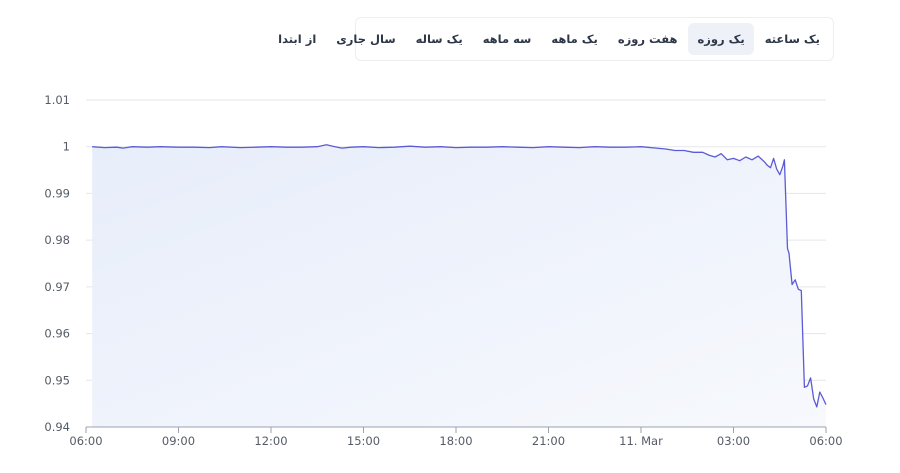  What do you see at coordinates (178, 441) in the screenshot?
I see `x-tick-label: 09:00` at bounding box center [178, 441].